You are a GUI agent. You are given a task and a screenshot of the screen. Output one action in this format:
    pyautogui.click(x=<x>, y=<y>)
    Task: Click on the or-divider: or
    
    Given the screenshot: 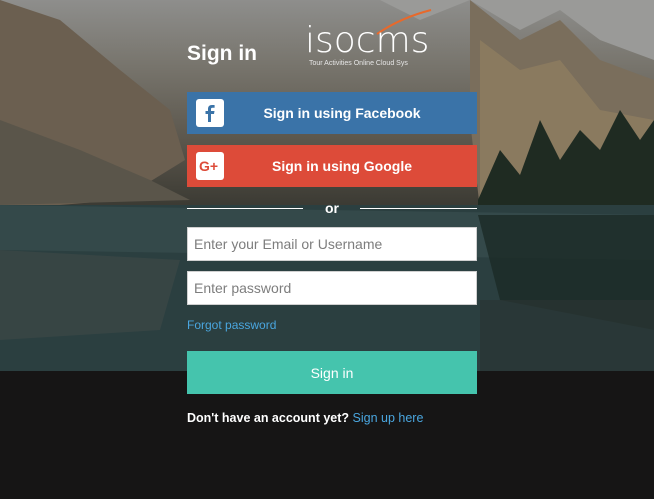 What is the action you would take?
    pyautogui.click(x=332, y=209)
    